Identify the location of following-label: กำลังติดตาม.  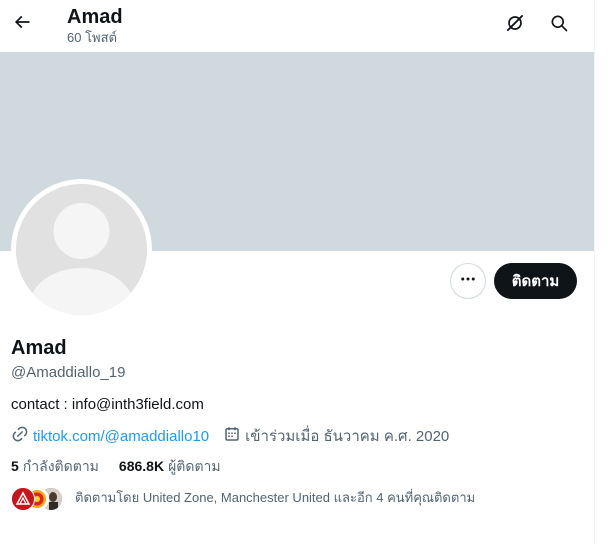
(60, 466).